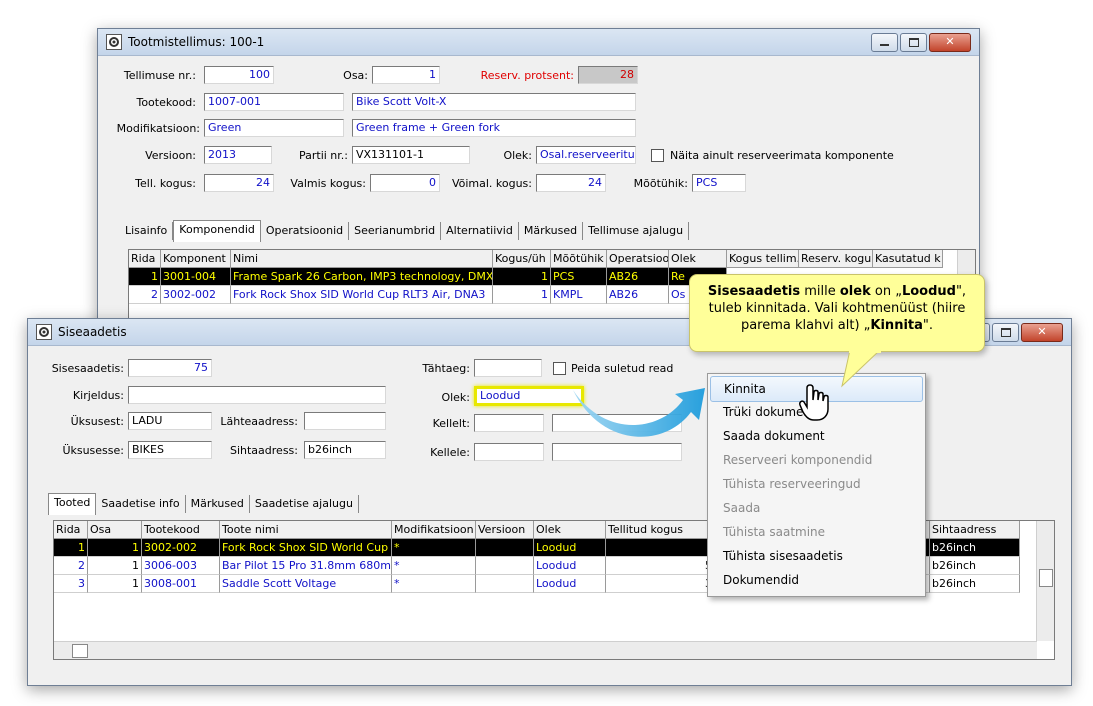  Describe the element at coordinates (170, 155) in the screenshot. I see `versioon-label: Versioon:` at that location.